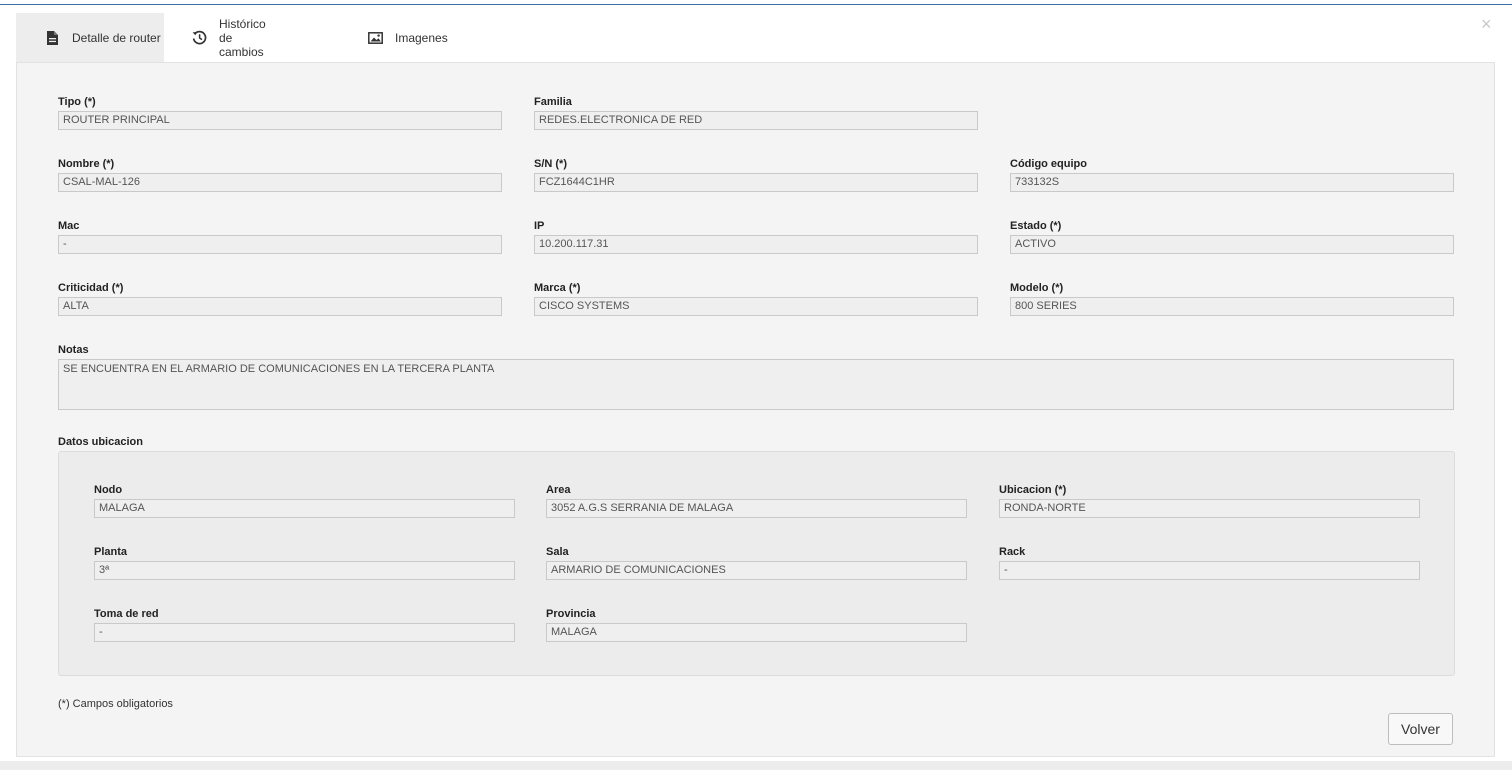 This screenshot has height=770, width=1512. What do you see at coordinates (557, 552) in the screenshot?
I see `field-label: Sala` at bounding box center [557, 552].